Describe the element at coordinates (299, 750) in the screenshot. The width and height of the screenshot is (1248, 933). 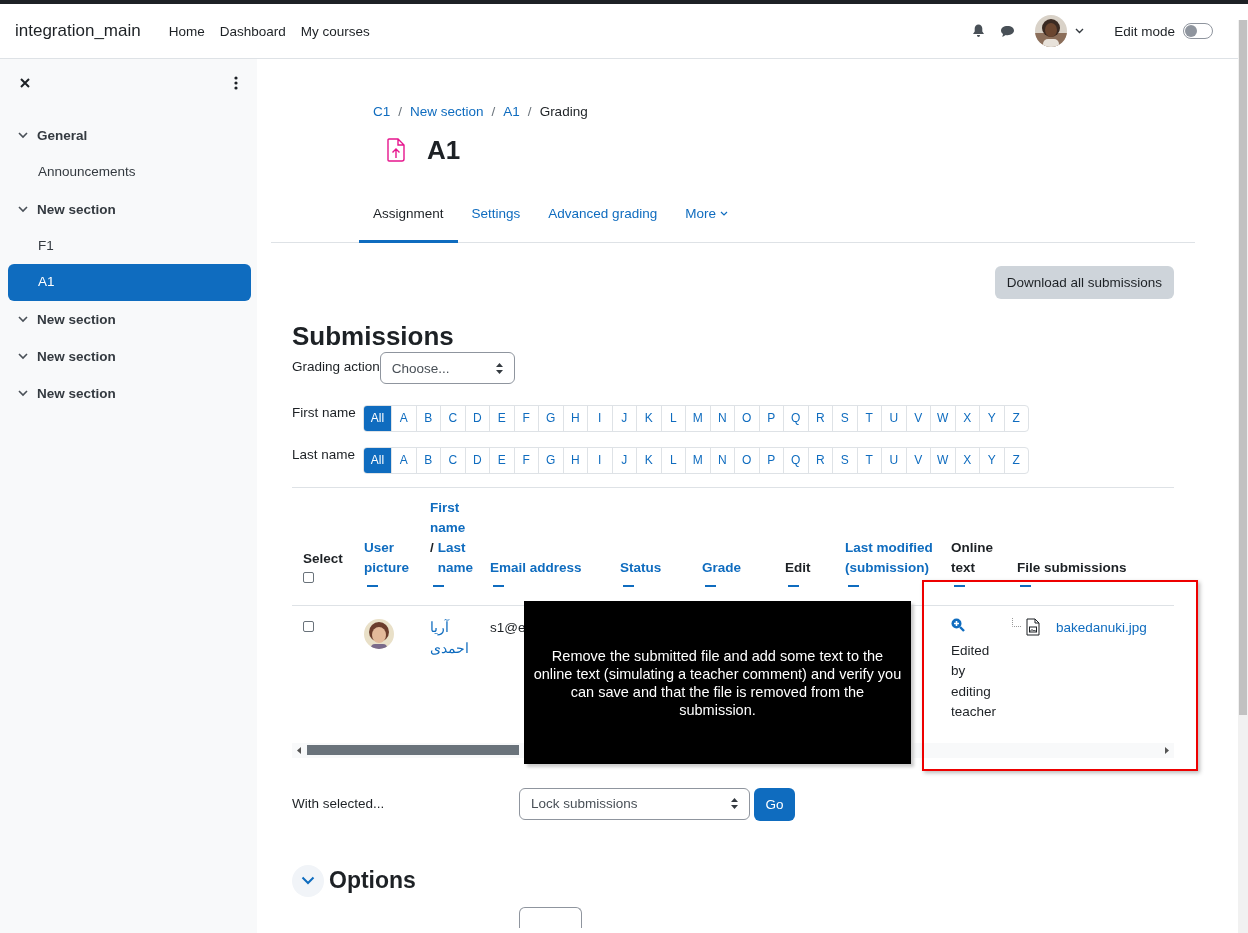
I see `scroll-left-icon` at that location.